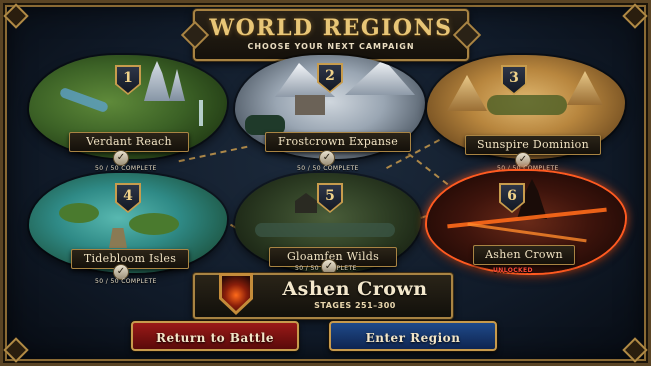 The height and width of the screenshot is (366, 651). I want to click on region-card-sunspire-dominion: 3 Sunspire Dominion ✓ 50 / 50 COMPLETE, so click(526, 113).